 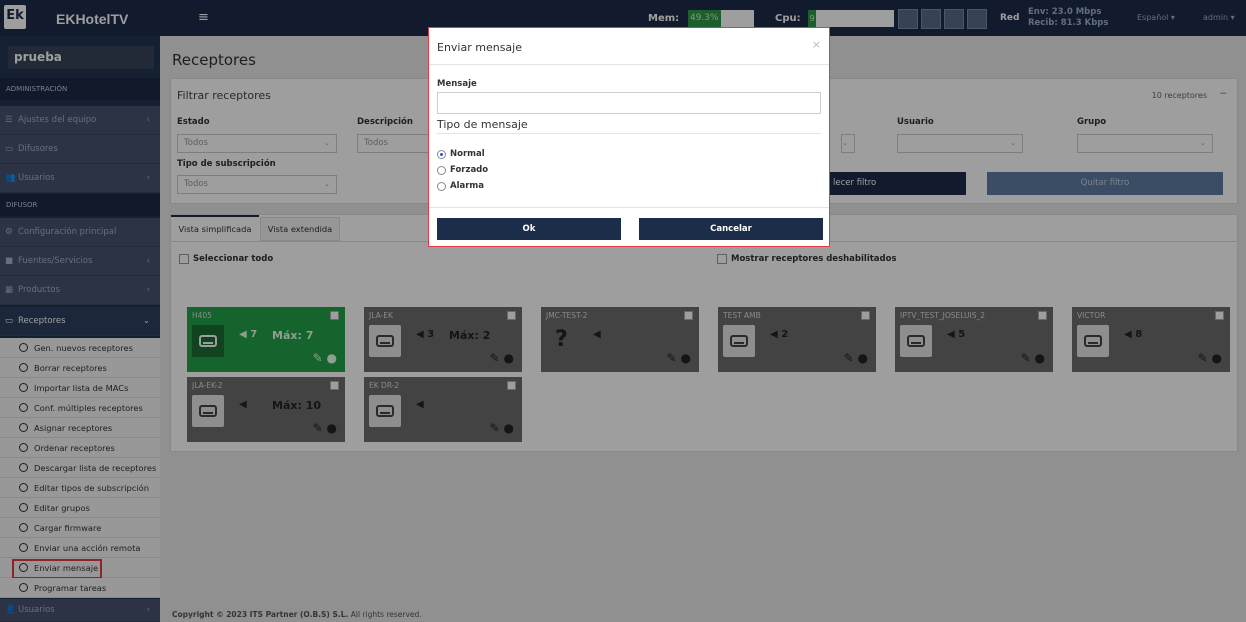 I want to click on message-input, so click(x=629, y=103).